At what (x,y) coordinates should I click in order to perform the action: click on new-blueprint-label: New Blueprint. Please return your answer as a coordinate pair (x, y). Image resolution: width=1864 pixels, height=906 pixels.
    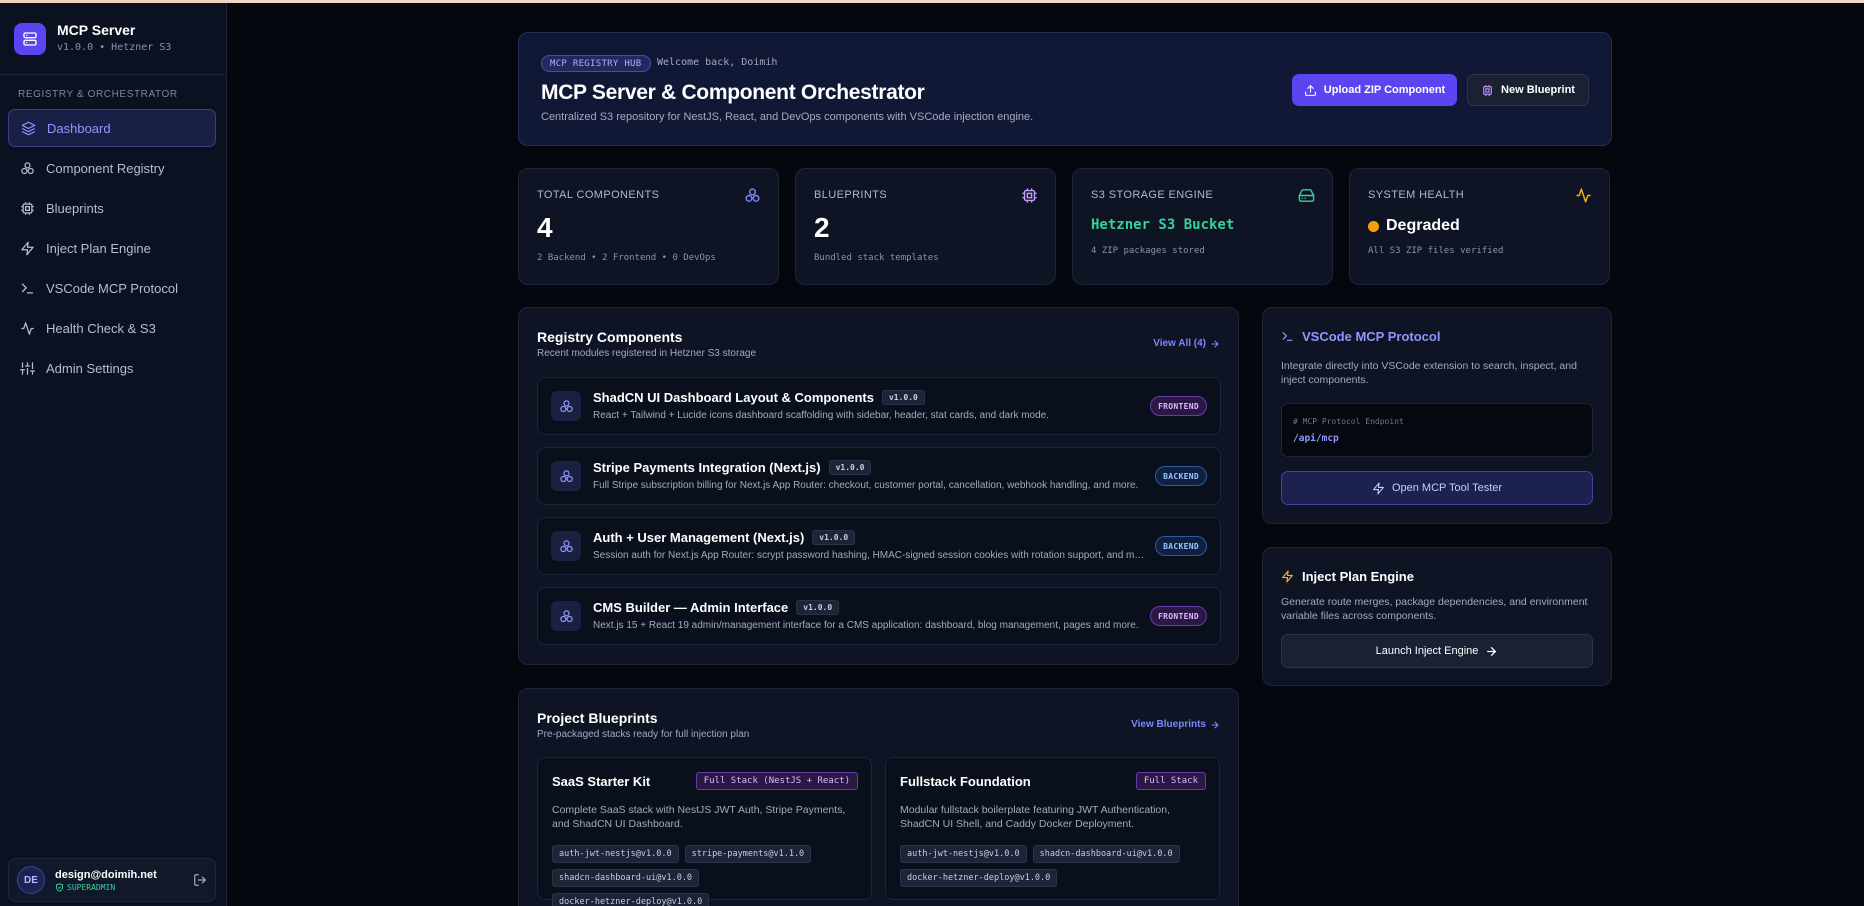
    Looking at the image, I should click on (1538, 90).